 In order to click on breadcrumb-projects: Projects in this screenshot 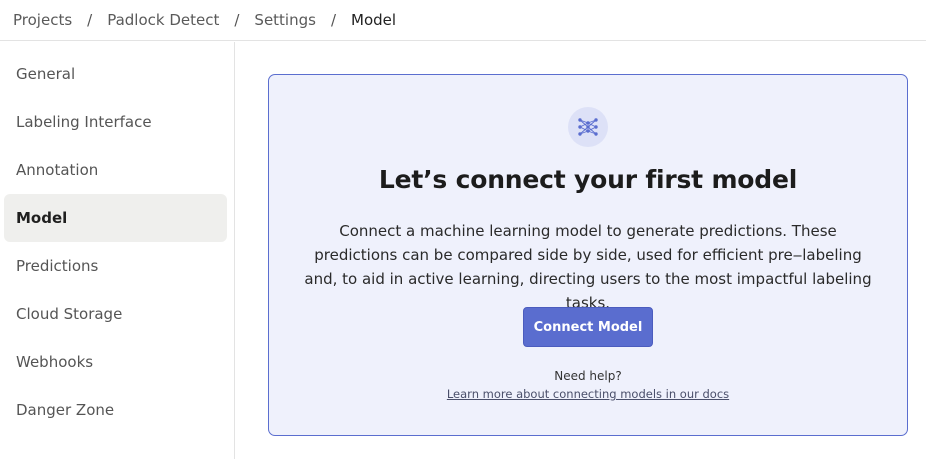, I will do `click(42, 20)`.